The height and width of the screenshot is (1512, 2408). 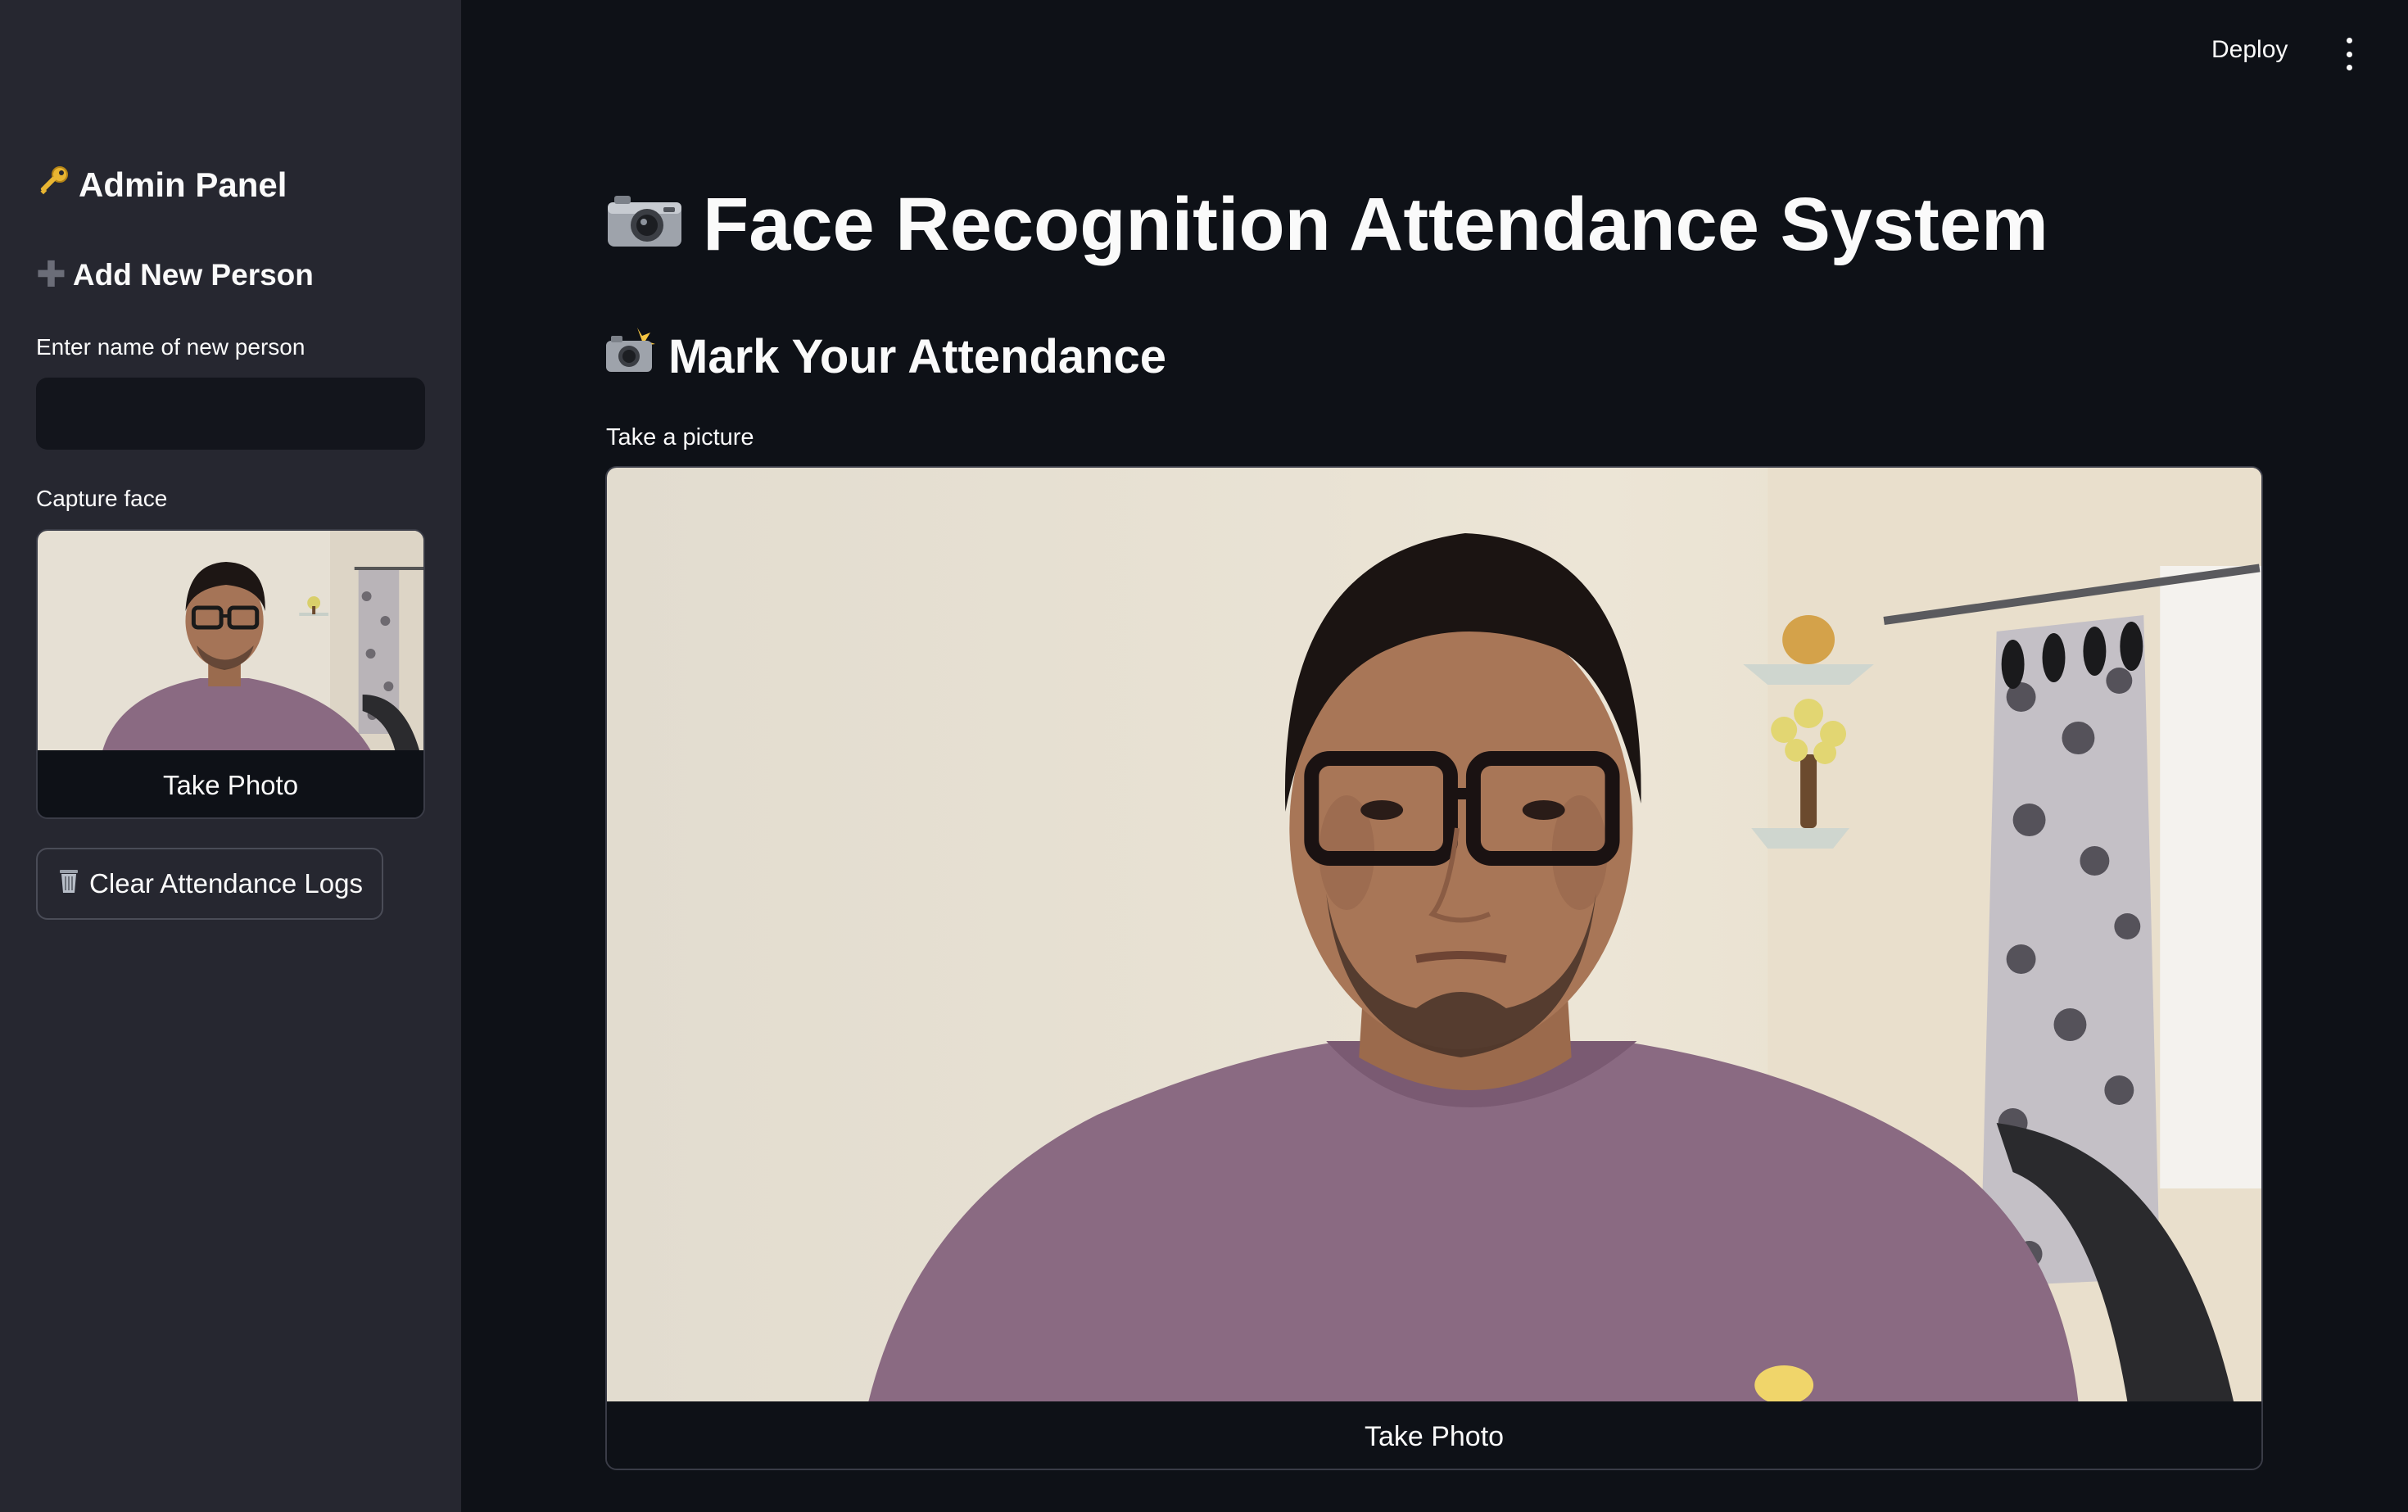 I want to click on add-person-heading: ✚ Add New Person, so click(x=175, y=275).